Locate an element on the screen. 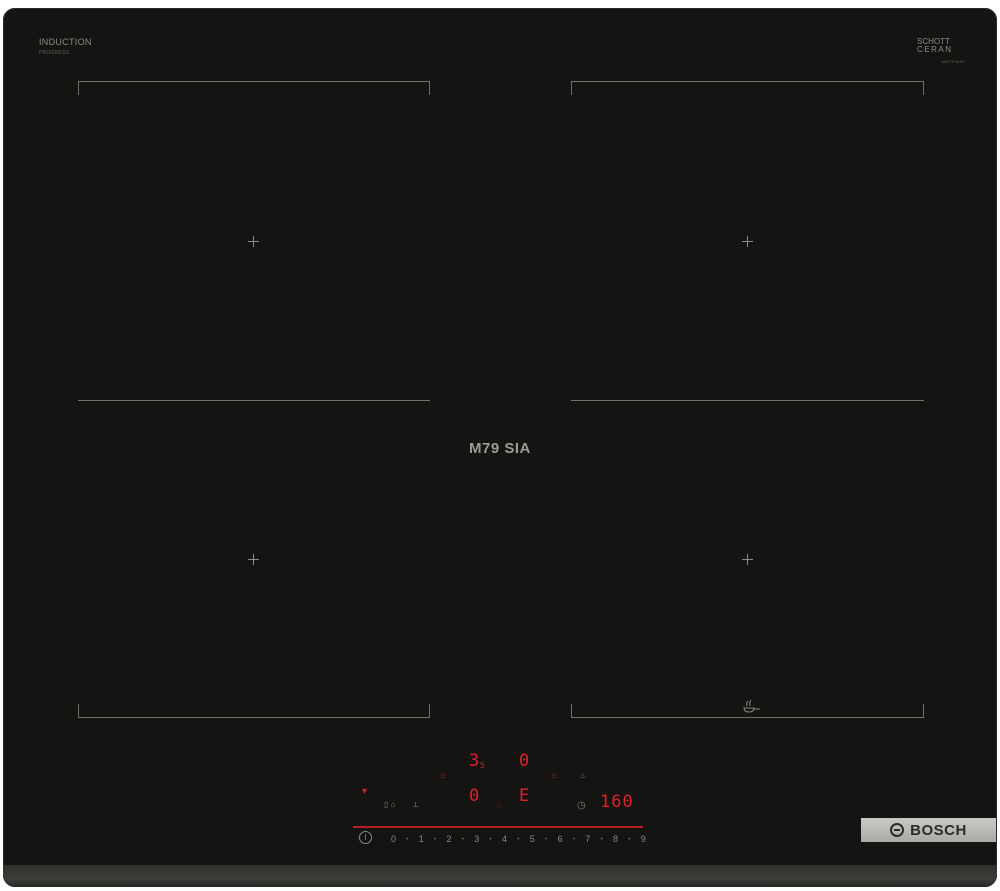  schott-ceran-label: SCHOTT CERAN MATTFINISH is located at coordinates (941, 52).